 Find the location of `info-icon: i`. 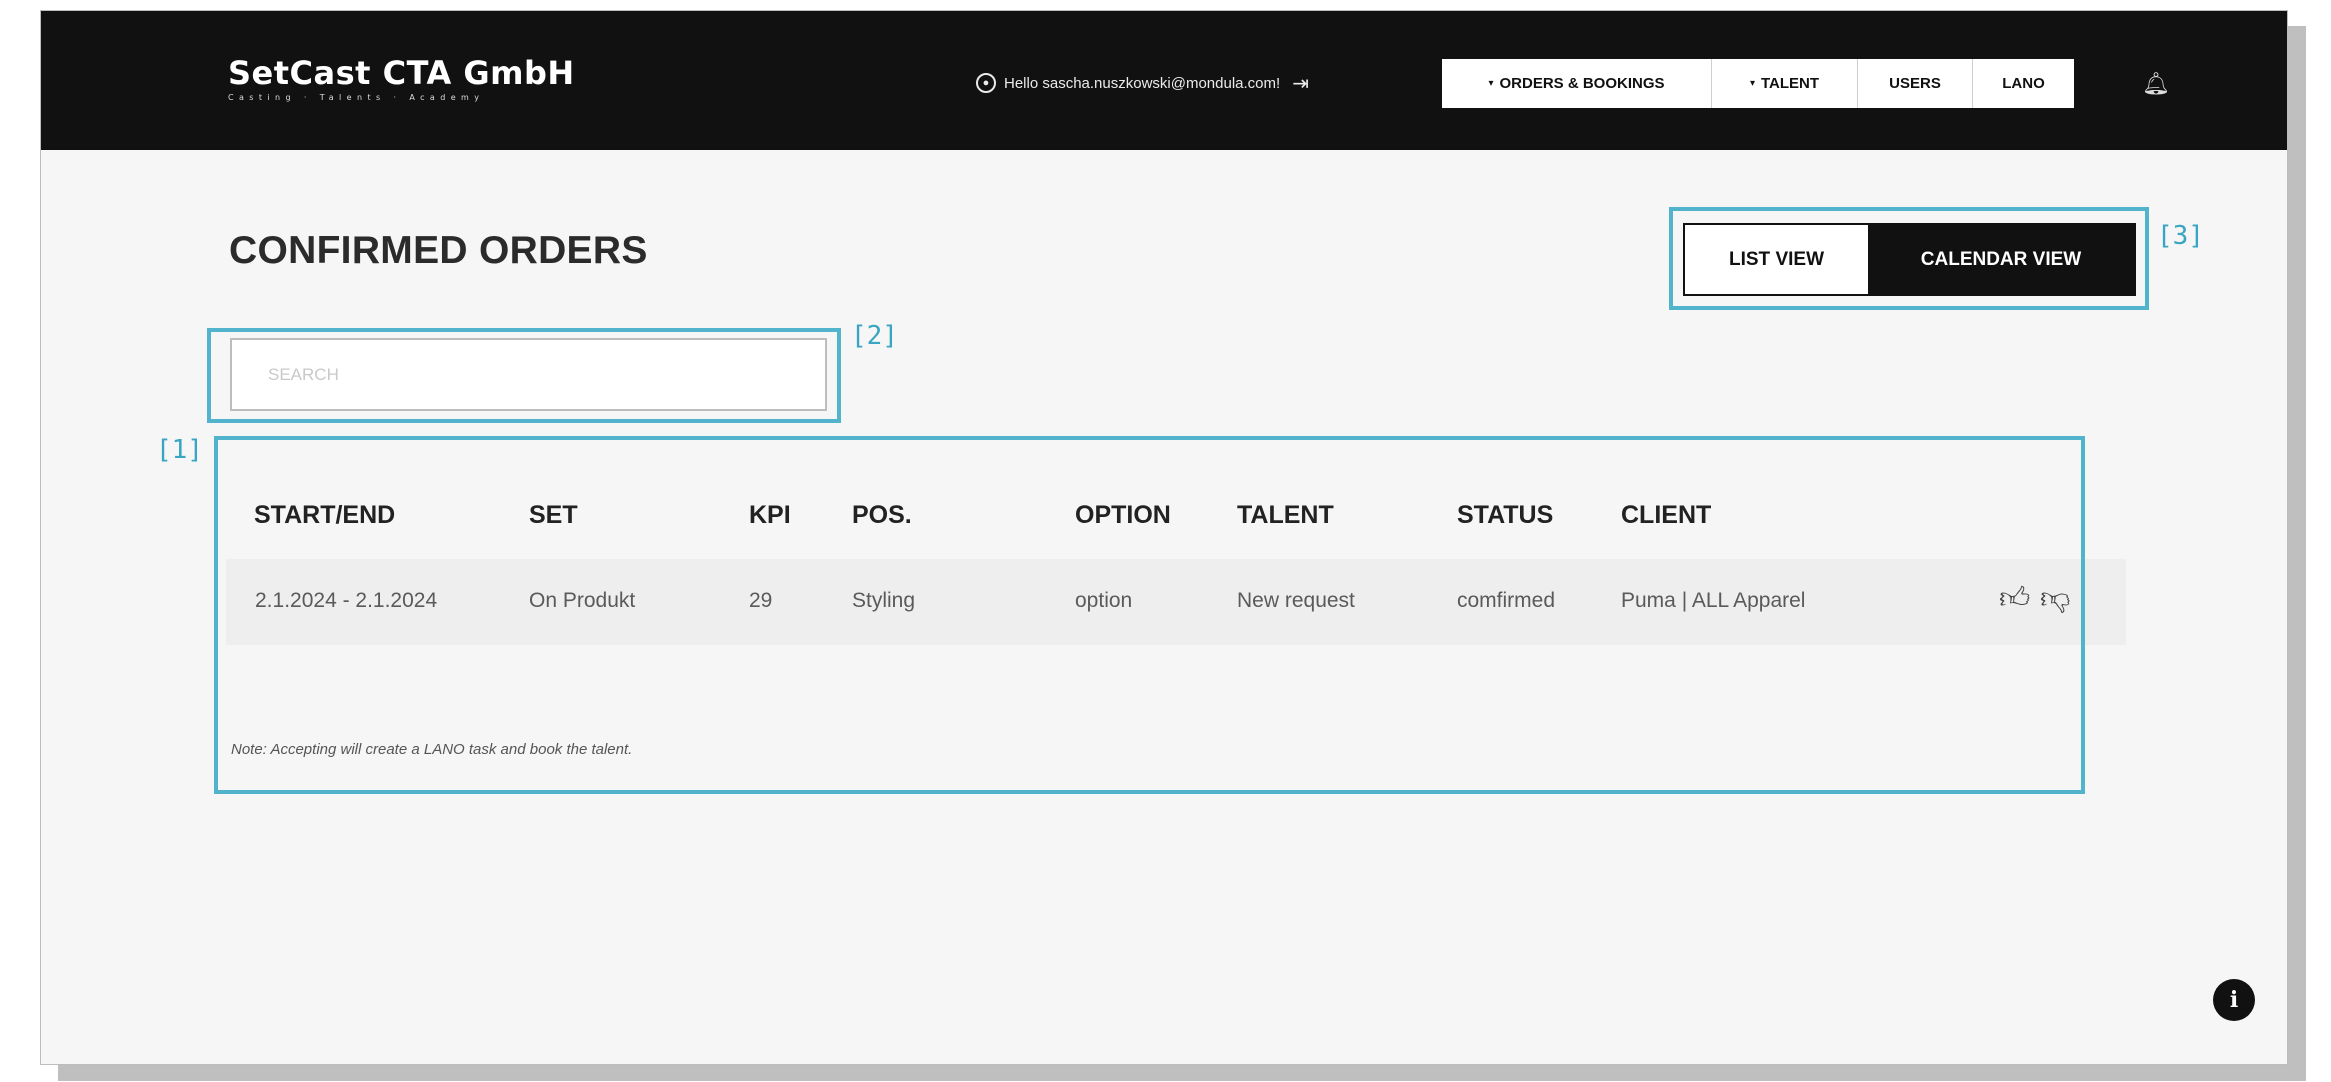

info-icon: i is located at coordinates (2234, 1000).